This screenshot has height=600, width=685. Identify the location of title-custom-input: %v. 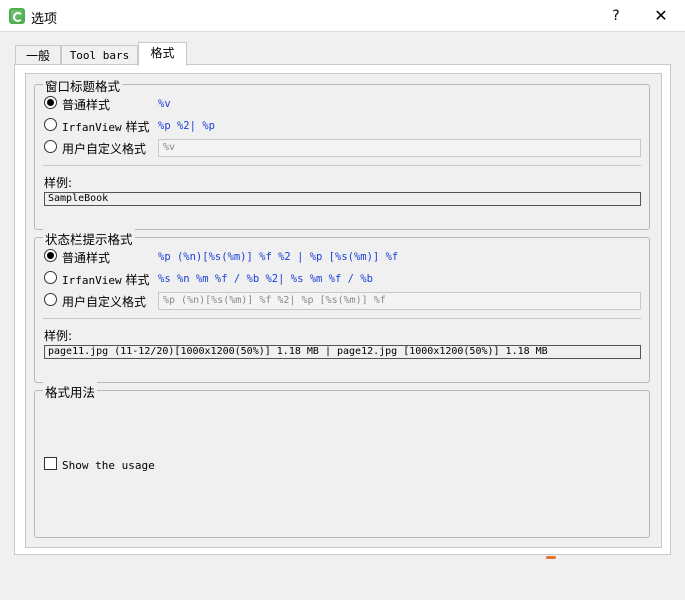
(399, 148).